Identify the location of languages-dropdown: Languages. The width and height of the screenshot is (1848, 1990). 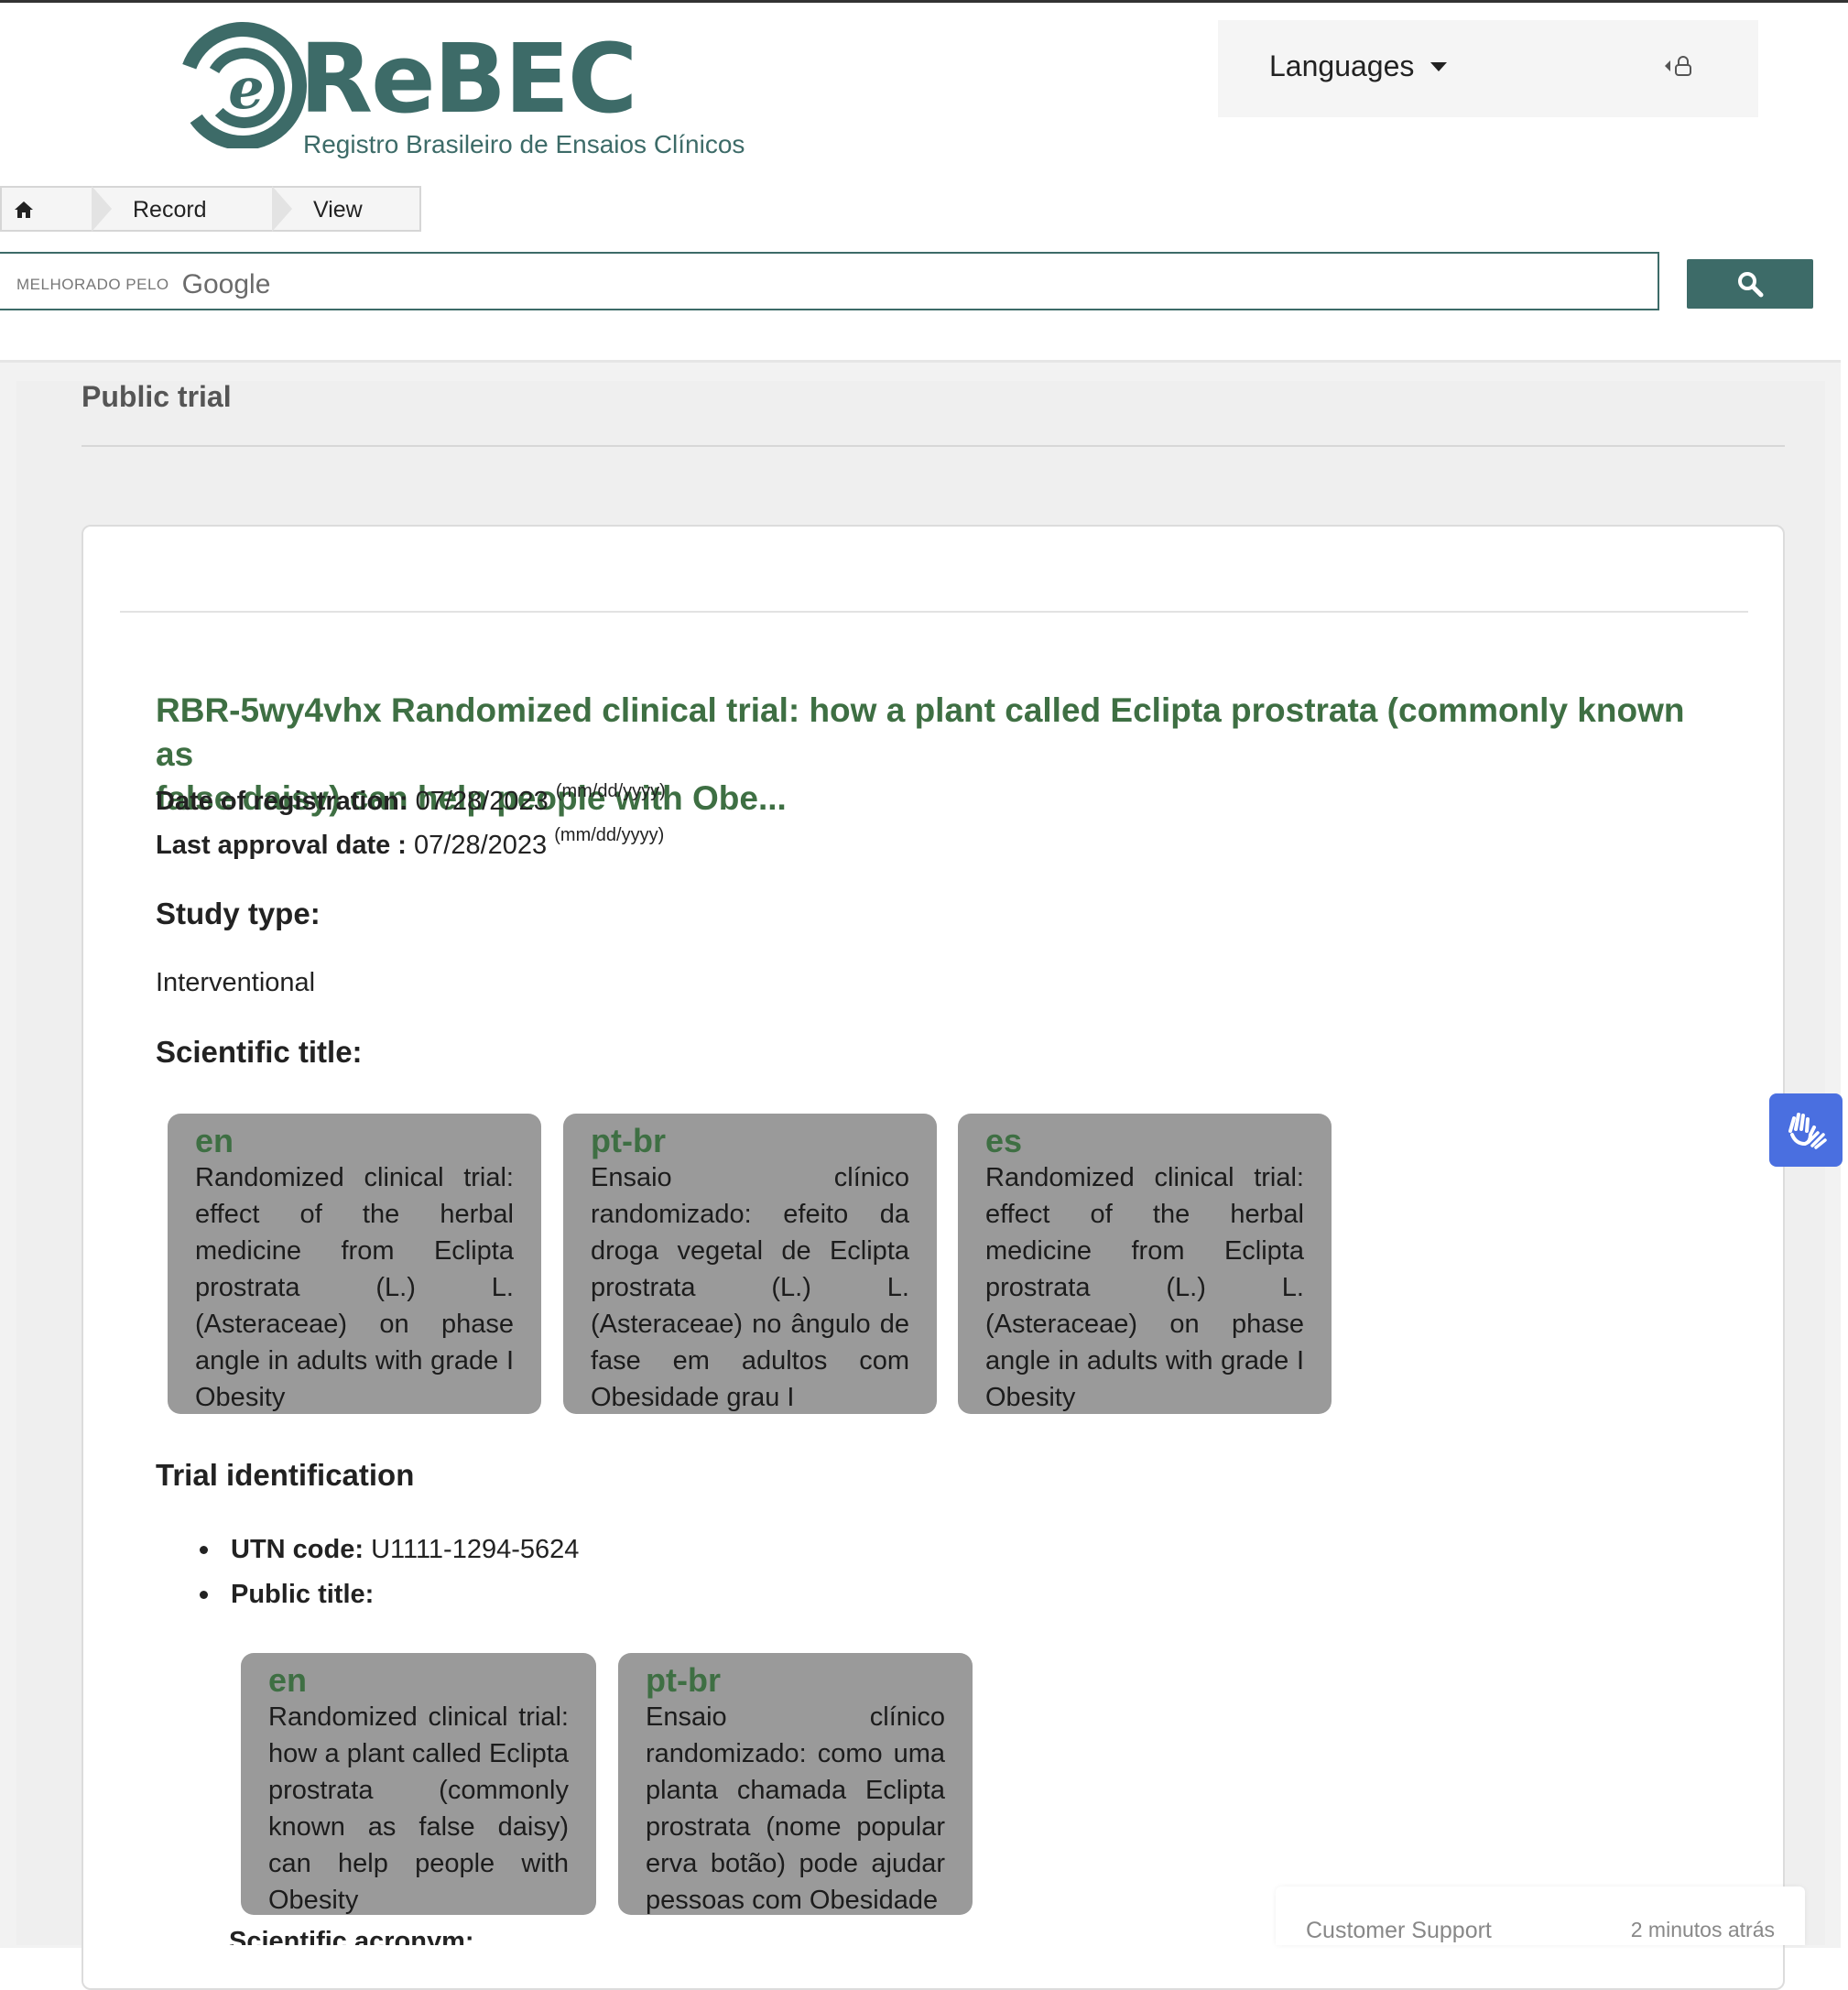
(1359, 66).